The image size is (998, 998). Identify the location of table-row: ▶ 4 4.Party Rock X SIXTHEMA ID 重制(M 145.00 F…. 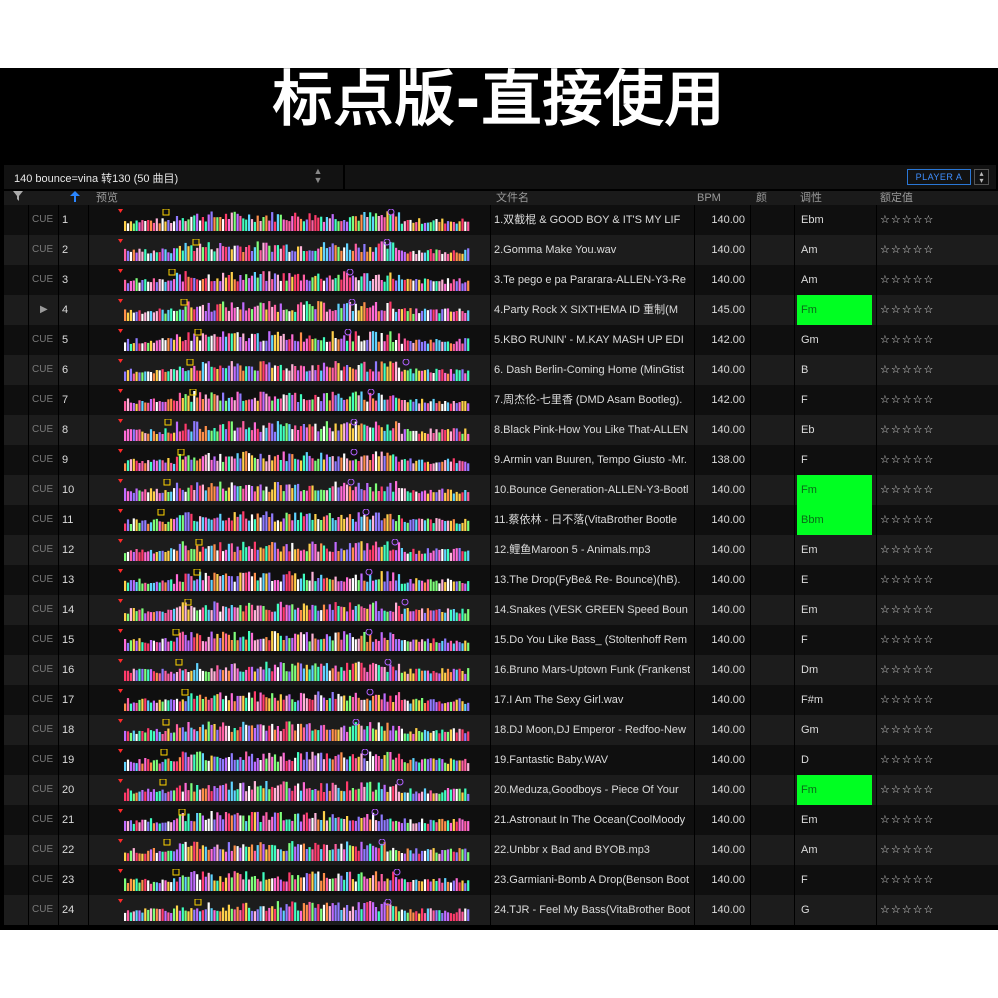
(501, 310).